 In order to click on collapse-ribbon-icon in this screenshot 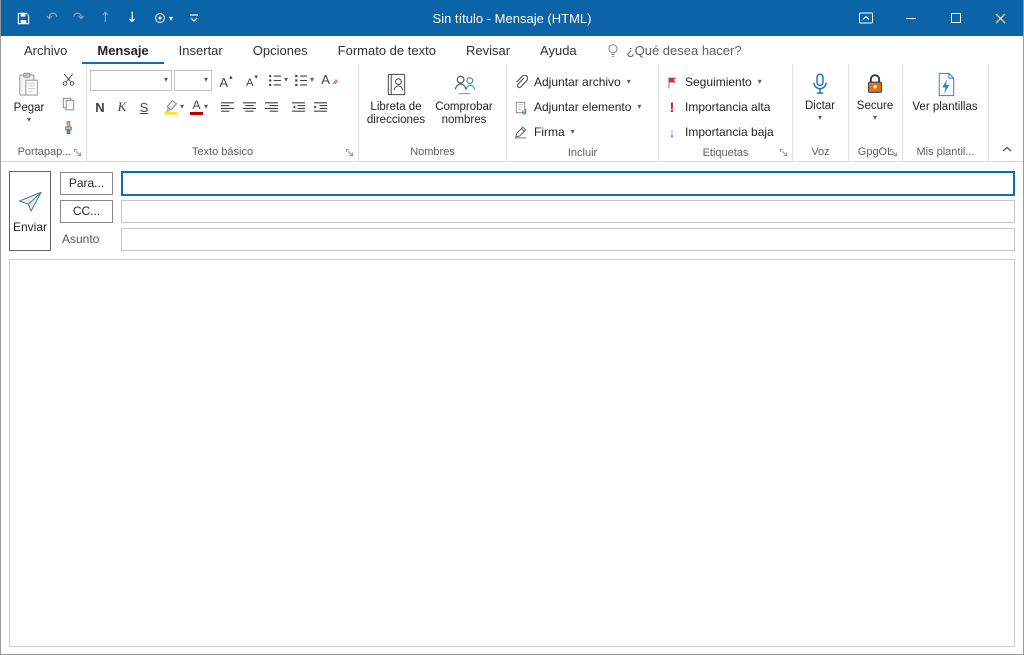, I will do `click(1007, 149)`.